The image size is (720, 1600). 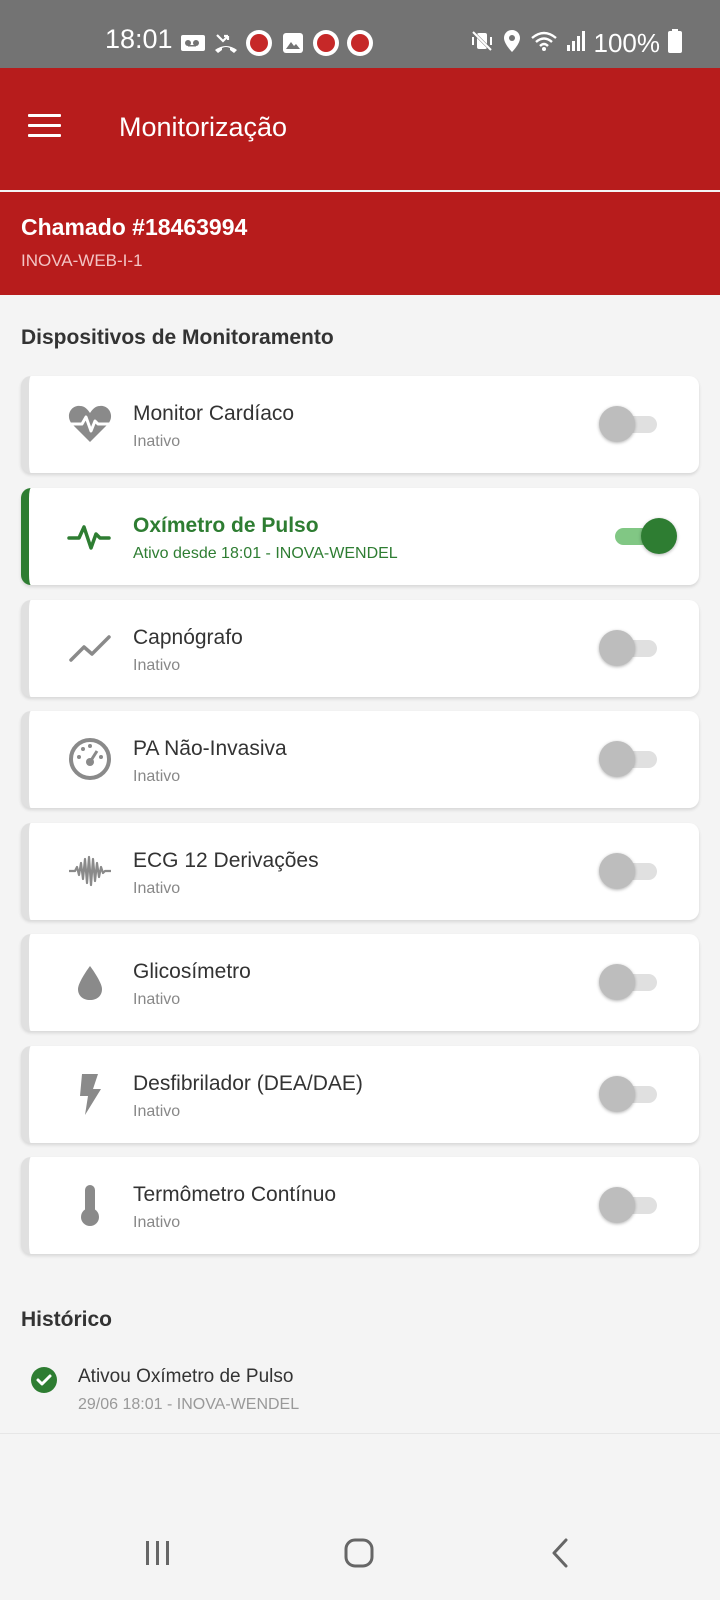 What do you see at coordinates (276, 43) in the screenshot?
I see `notification-icons` at bounding box center [276, 43].